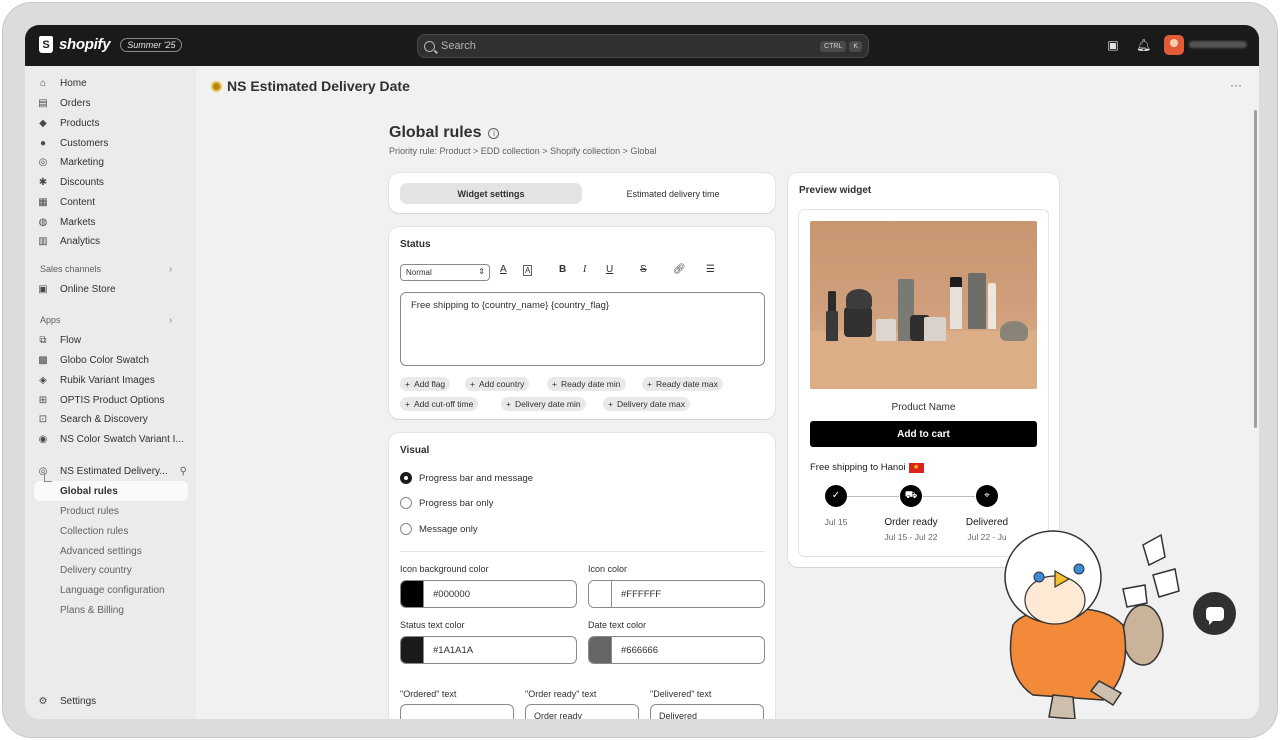  I want to click on add-flag-chip: + Add flag, so click(425, 384).